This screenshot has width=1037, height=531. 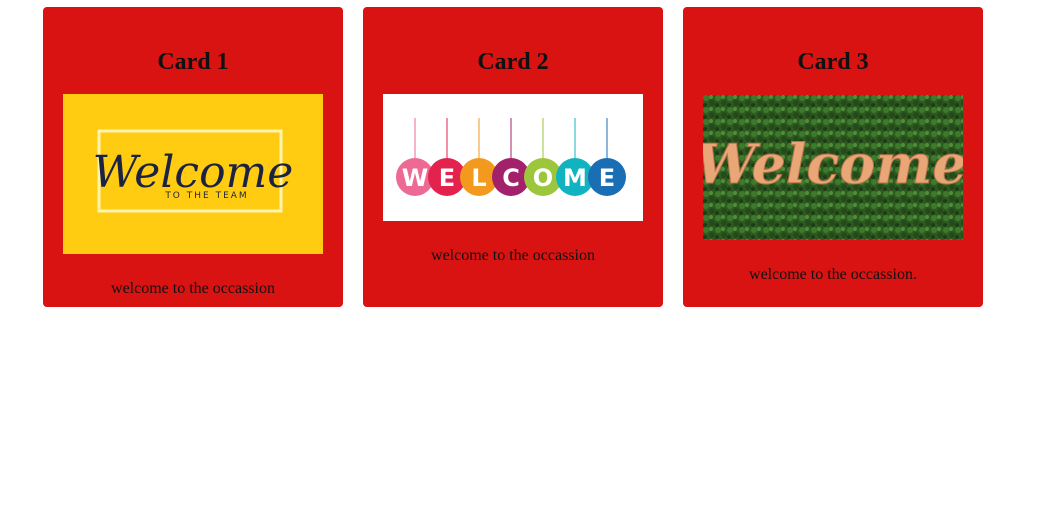 What do you see at coordinates (478, 178) in the screenshot?
I see `letter-text: L` at bounding box center [478, 178].